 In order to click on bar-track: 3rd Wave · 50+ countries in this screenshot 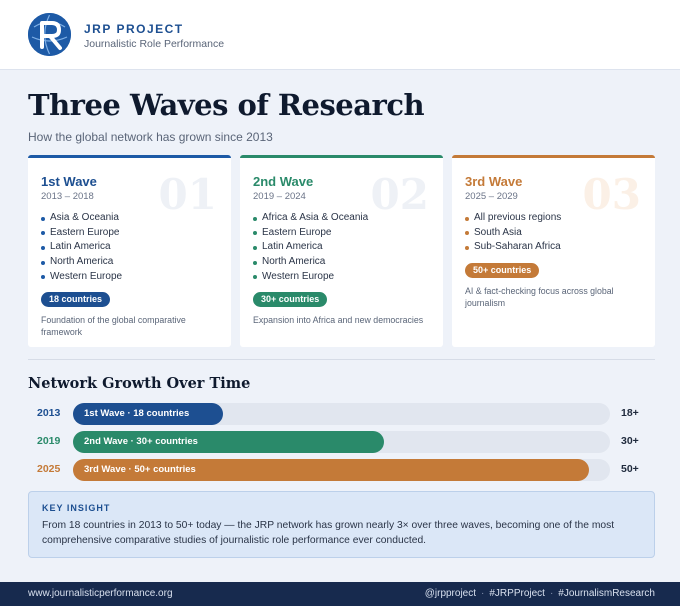, I will do `click(341, 470)`.